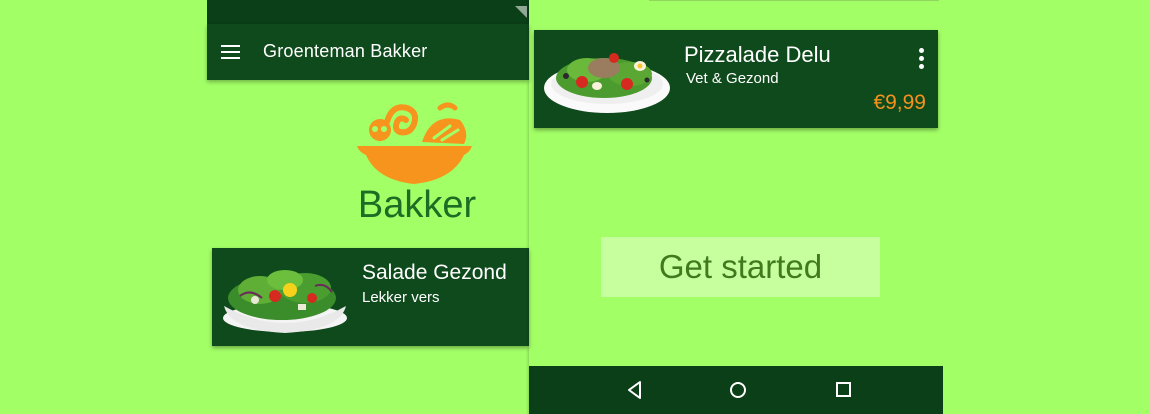 Image resolution: width=1150 pixels, height=414 pixels. I want to click on salad-bowl-icon, so click(414, 143).